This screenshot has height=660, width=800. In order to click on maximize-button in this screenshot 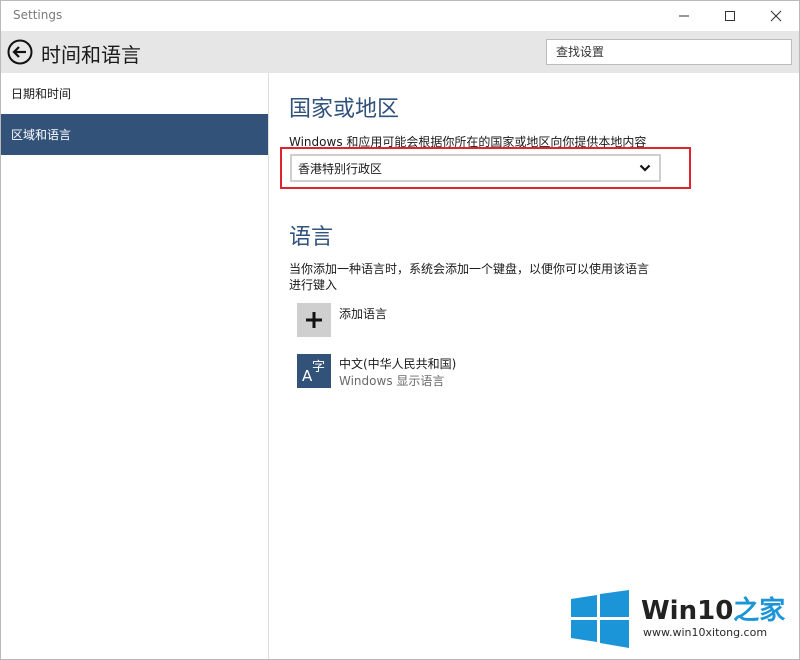, I will do `click(730, 16)`.